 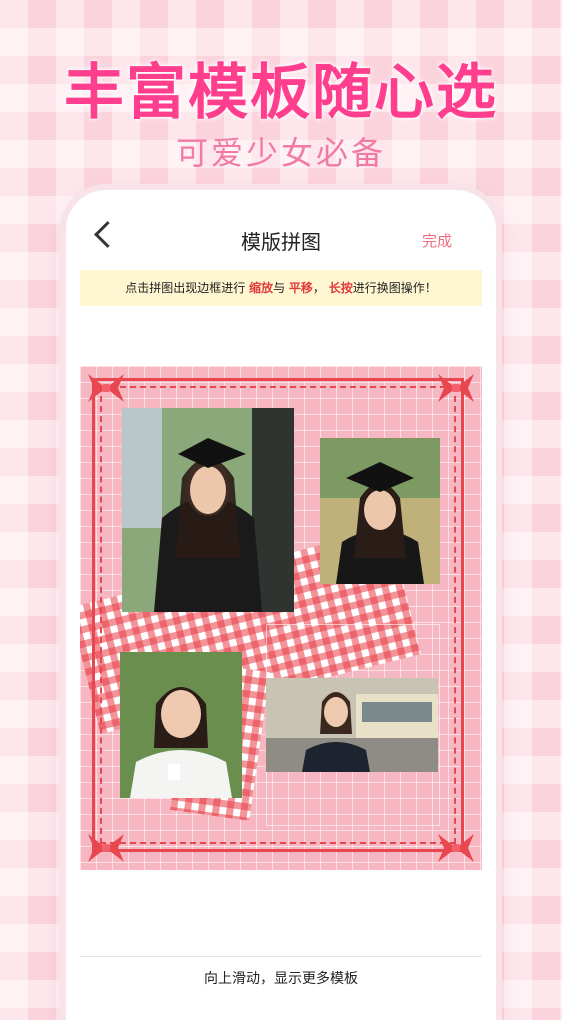 What do you see at coordinates (281, 956) in the screenshot?
I see `footer-divider` at bounding box center [281, 956].